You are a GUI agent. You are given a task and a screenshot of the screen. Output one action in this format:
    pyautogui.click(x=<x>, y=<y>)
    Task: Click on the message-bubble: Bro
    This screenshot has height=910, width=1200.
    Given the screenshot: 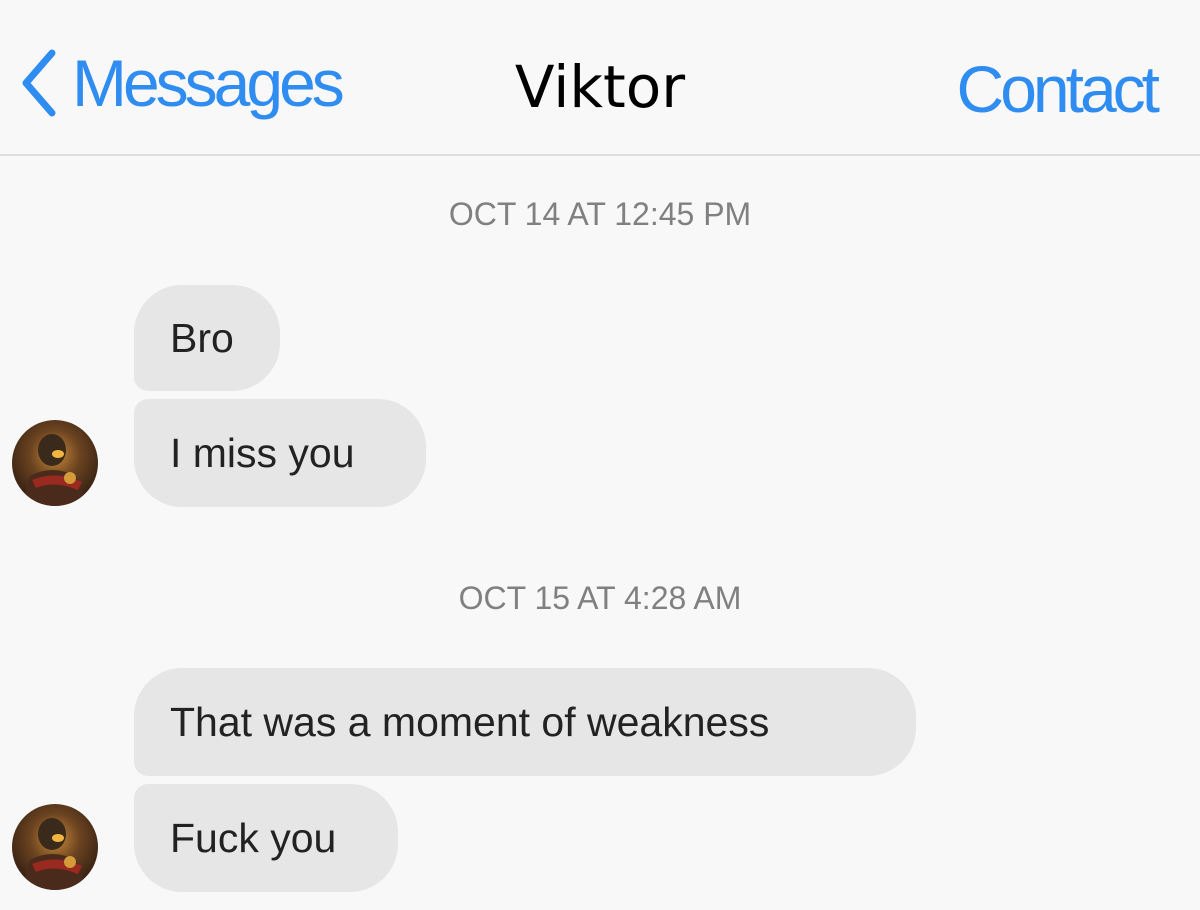 What is the action you would take?
    pyautogui.click(x=207, y=338)
    